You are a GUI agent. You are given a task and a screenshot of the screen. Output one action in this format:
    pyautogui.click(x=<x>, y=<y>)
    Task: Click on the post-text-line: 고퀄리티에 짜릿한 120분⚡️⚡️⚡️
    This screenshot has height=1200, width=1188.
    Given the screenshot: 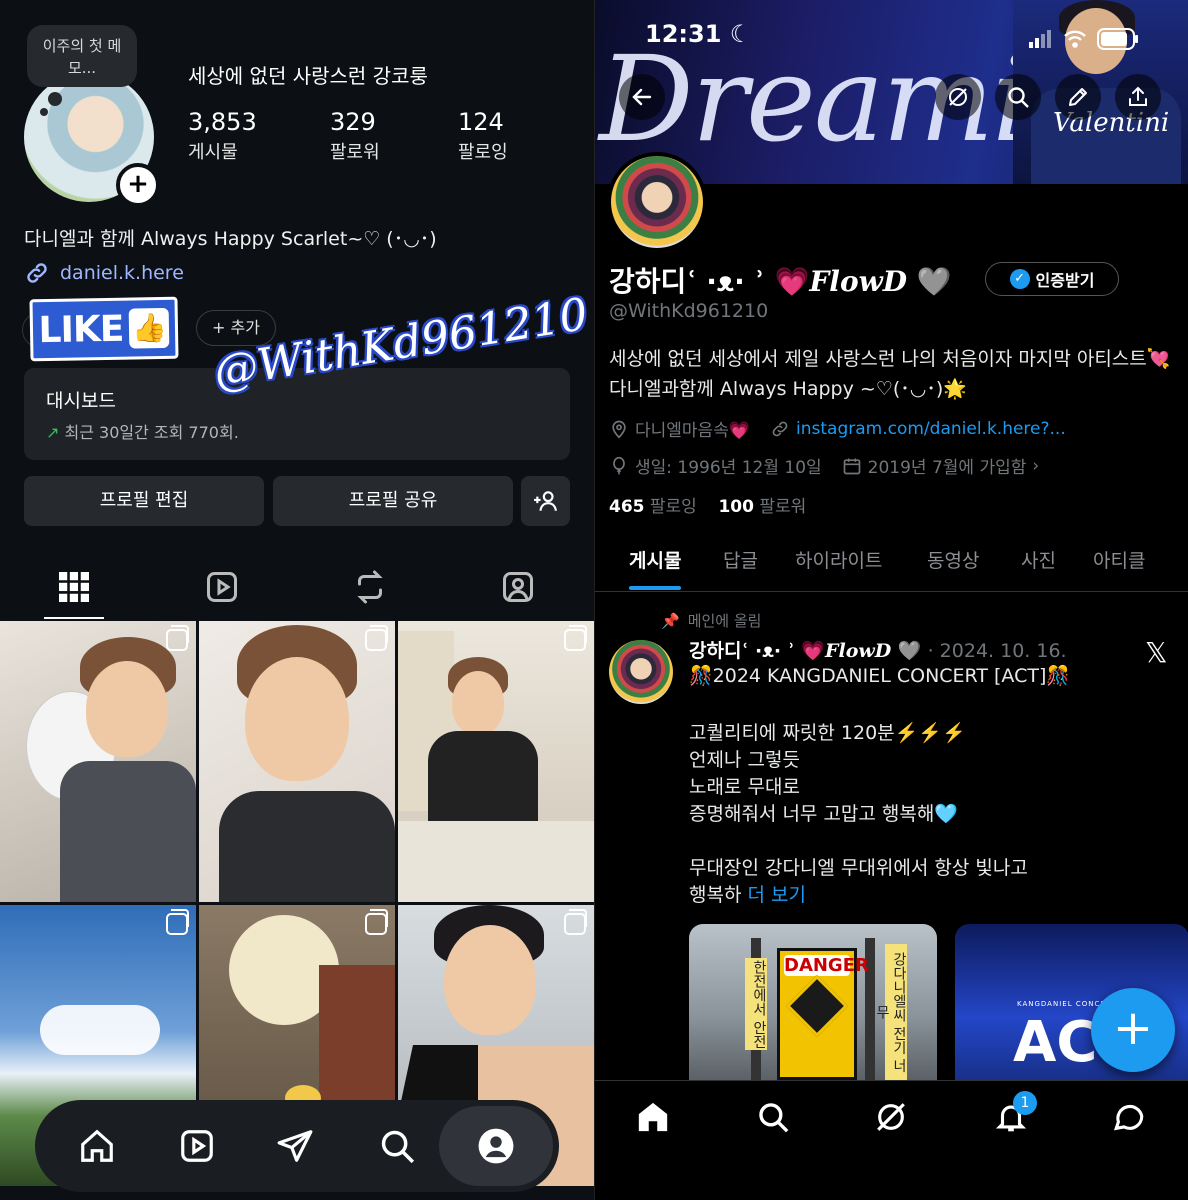 What is the action you would take?
    pyautogui.click(x=827, y=733)
    